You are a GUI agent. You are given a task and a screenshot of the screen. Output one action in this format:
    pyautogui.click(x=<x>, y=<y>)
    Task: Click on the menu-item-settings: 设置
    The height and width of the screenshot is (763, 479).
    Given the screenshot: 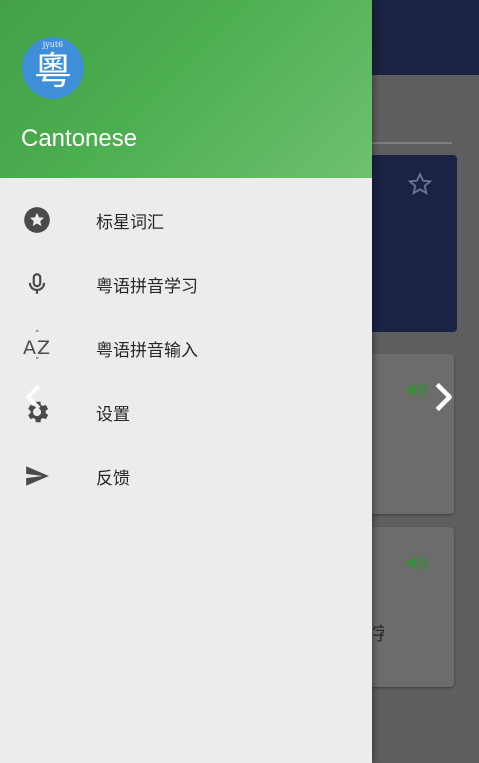 What is the action you would take?
    pyautogui.click(x=186, y=412)
    